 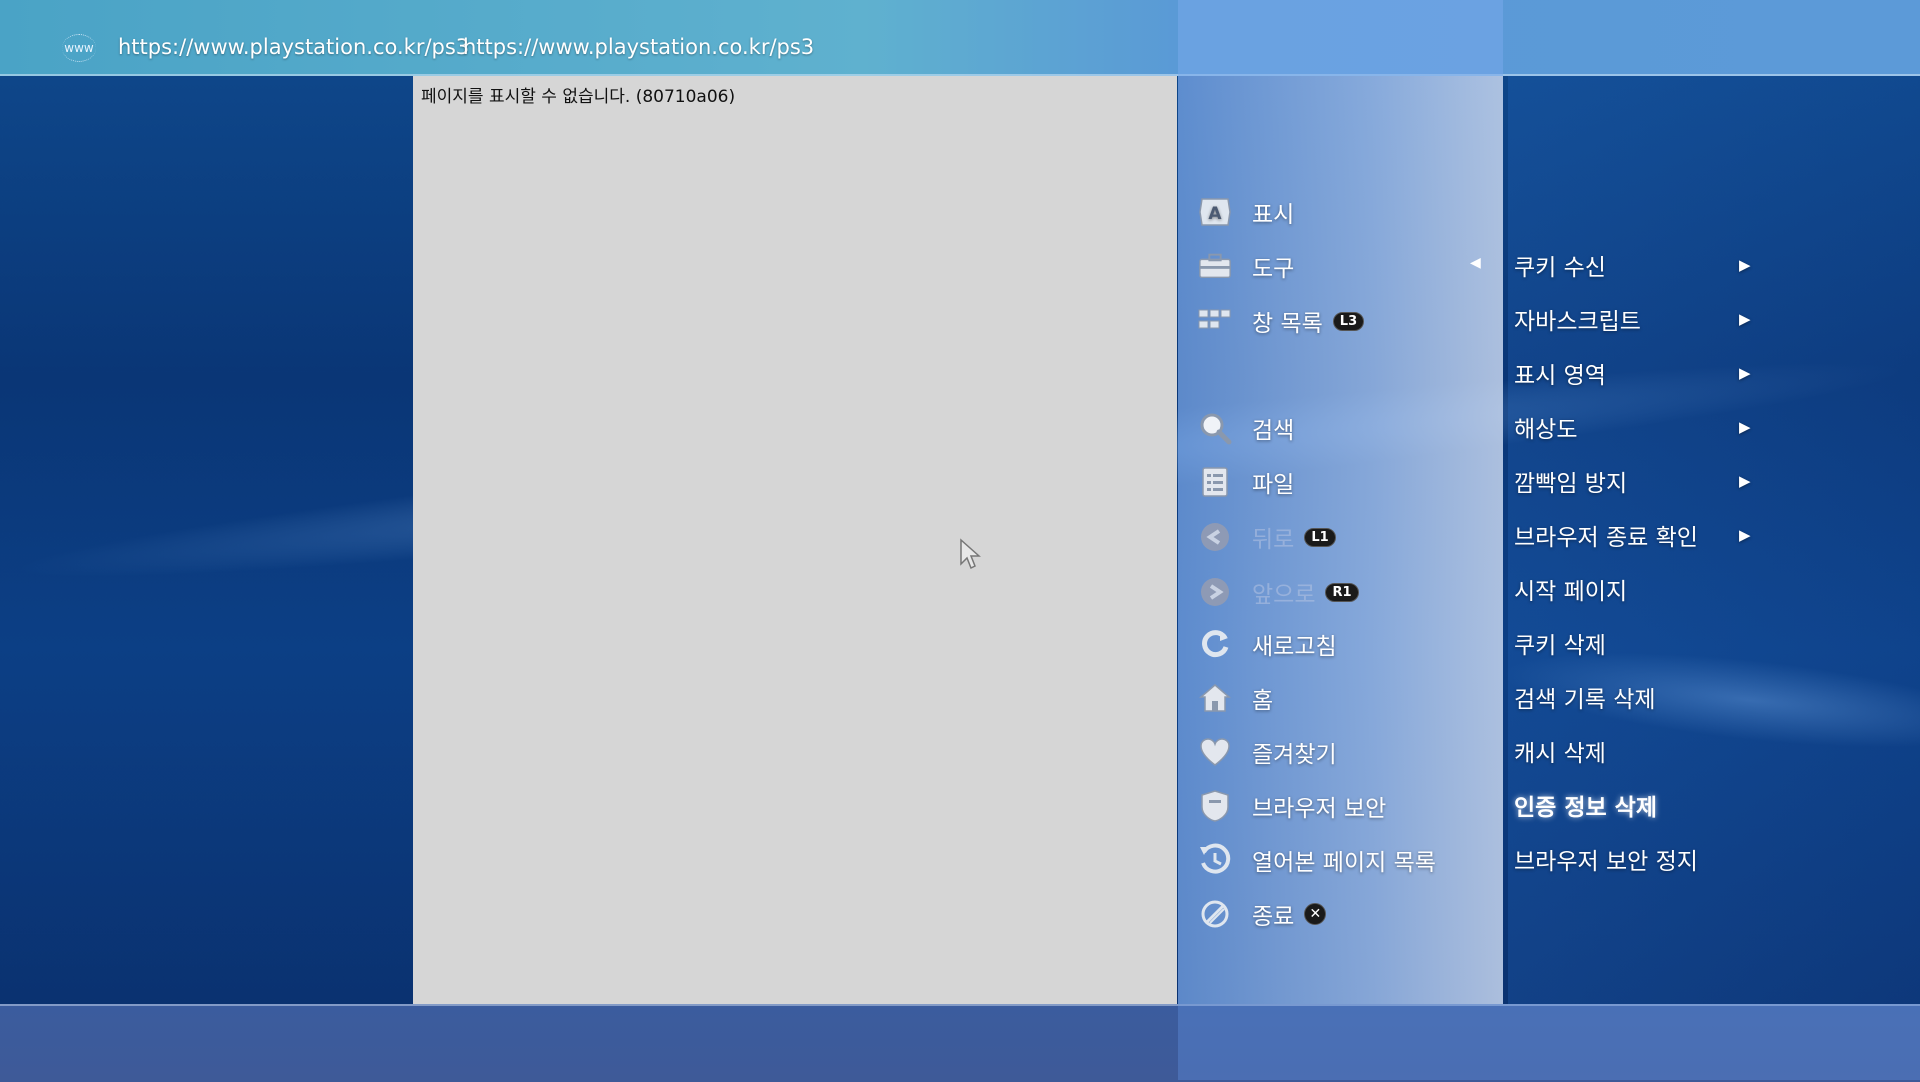 What do you see at coordinates (1639, 373) in the screenshot?
I see `submenu-item-display-area: 표시 영역 ▶` at bounding box center [1639, 373].